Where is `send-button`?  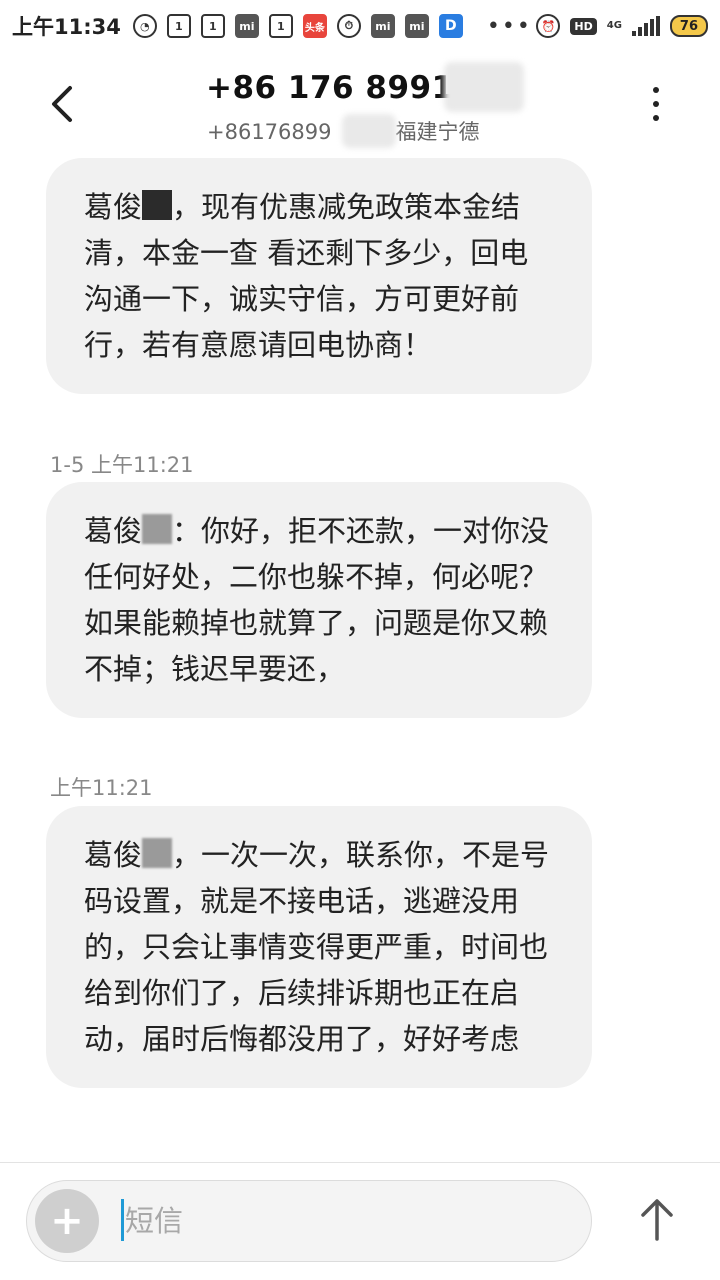
send-button is located at coordinates (657, 1219).